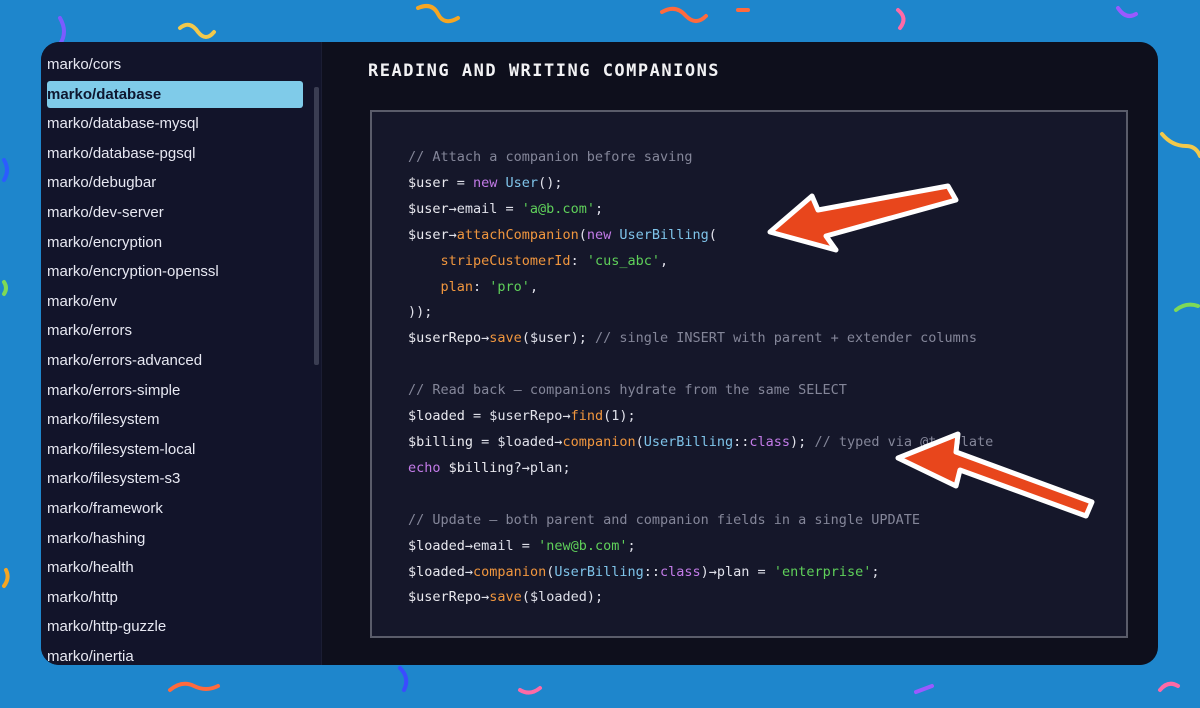 This screenshot has height=708, width=1200. Describe the element at coordinates (102, 183) in the screenshot. I see `sidebar-item-label: marko/debugbar` at that location.